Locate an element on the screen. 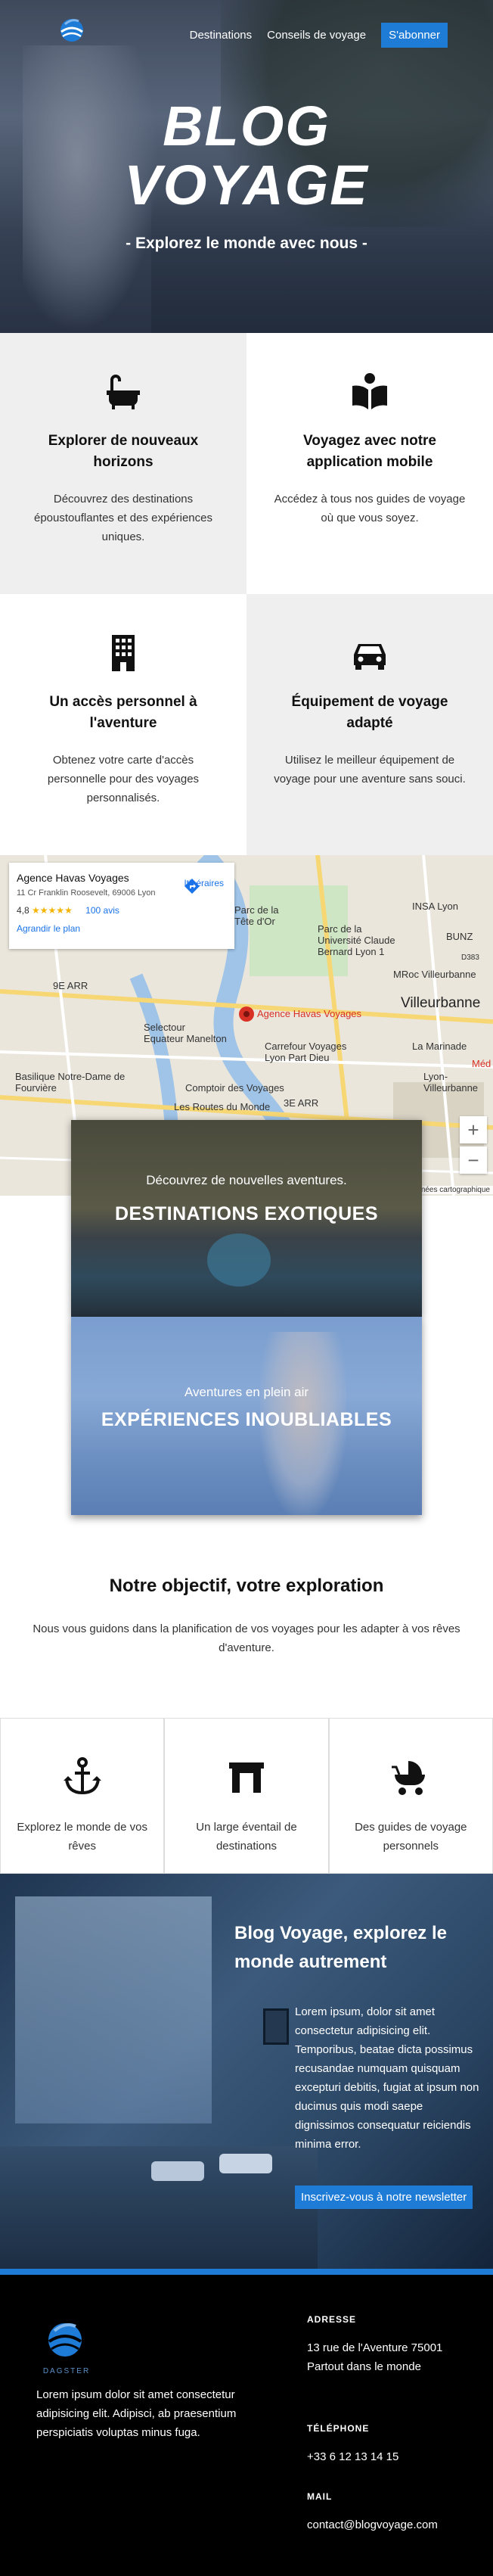  feature-title: Équipement de voyage adapté is located at coordinates (369, 712).